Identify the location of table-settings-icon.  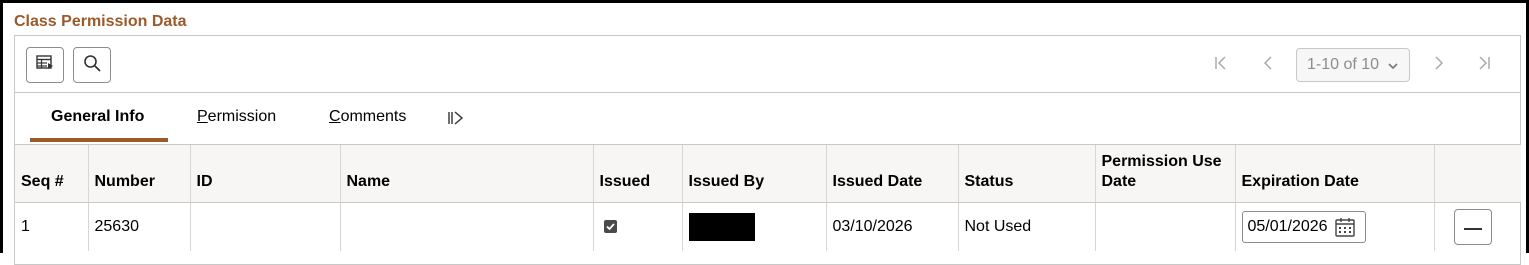
(45, 65).